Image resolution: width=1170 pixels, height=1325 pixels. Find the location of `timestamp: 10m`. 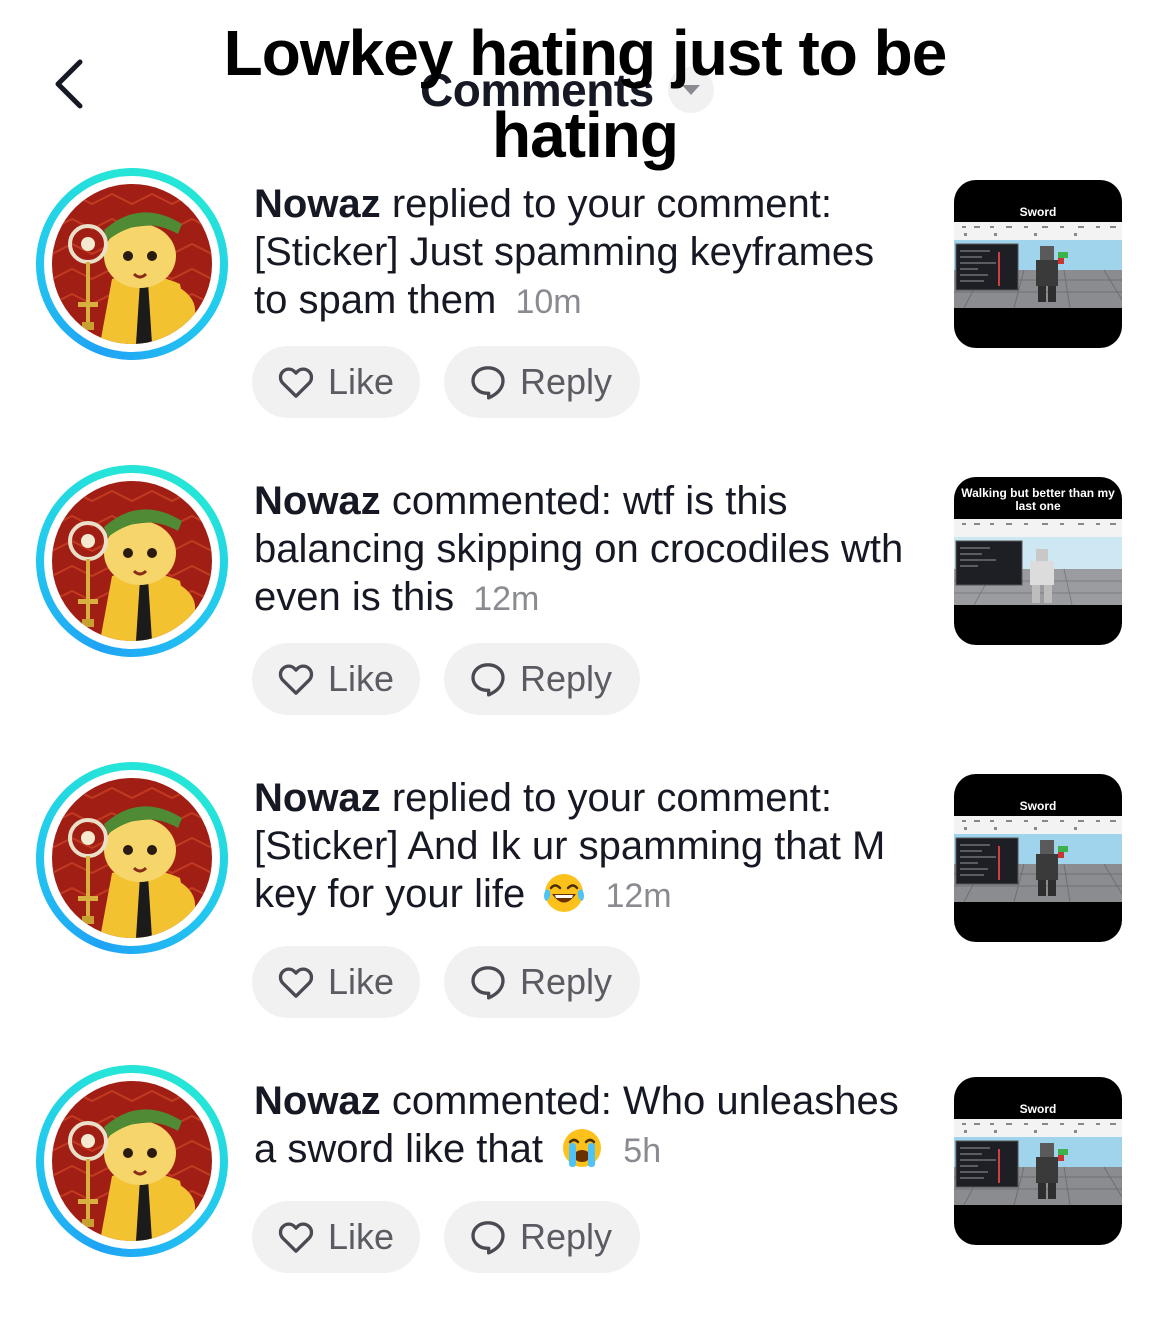

timestamp: 10m is located at coordinates (548, 302).